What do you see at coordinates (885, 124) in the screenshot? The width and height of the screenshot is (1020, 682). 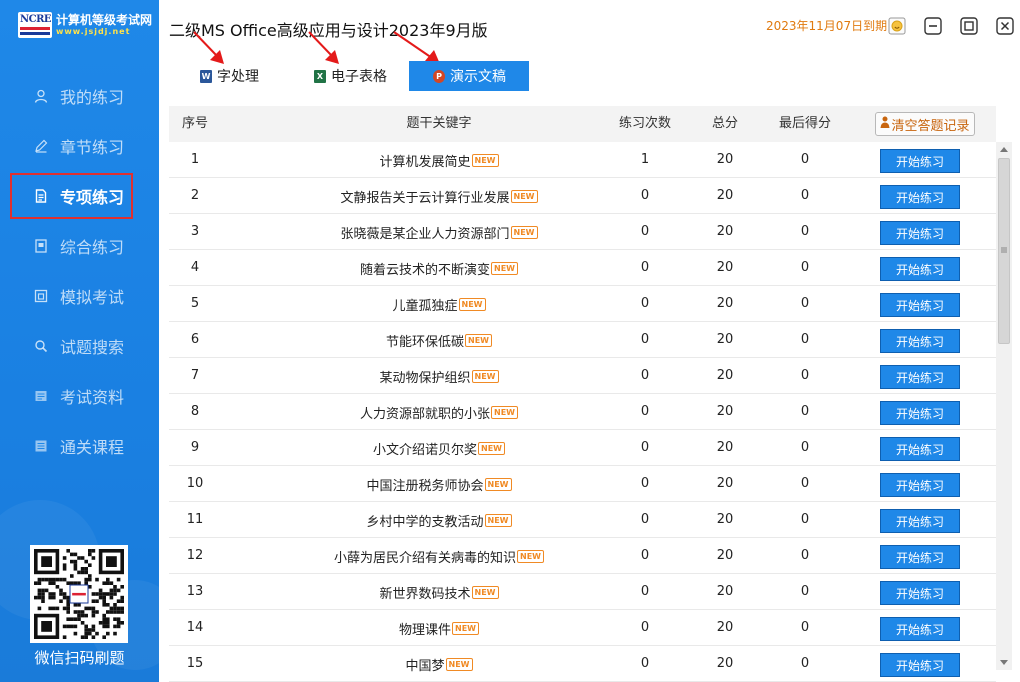 I see `person-icon` at bounding box center [885, 124].